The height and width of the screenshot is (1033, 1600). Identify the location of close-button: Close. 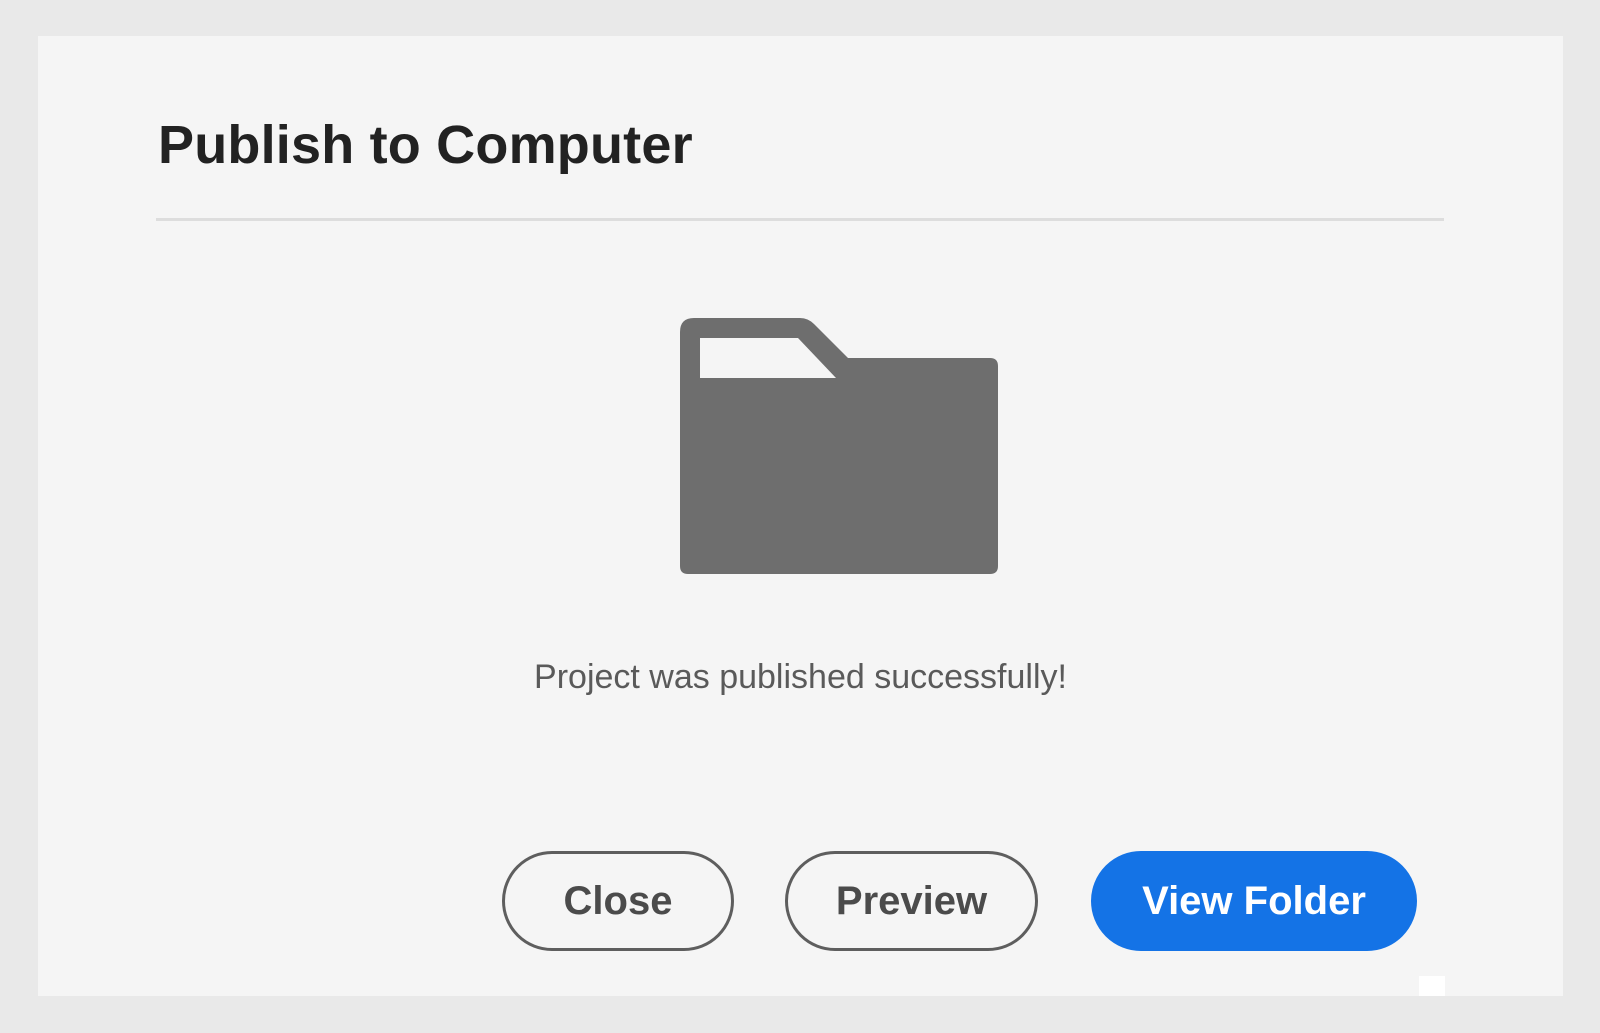
(618, 901).